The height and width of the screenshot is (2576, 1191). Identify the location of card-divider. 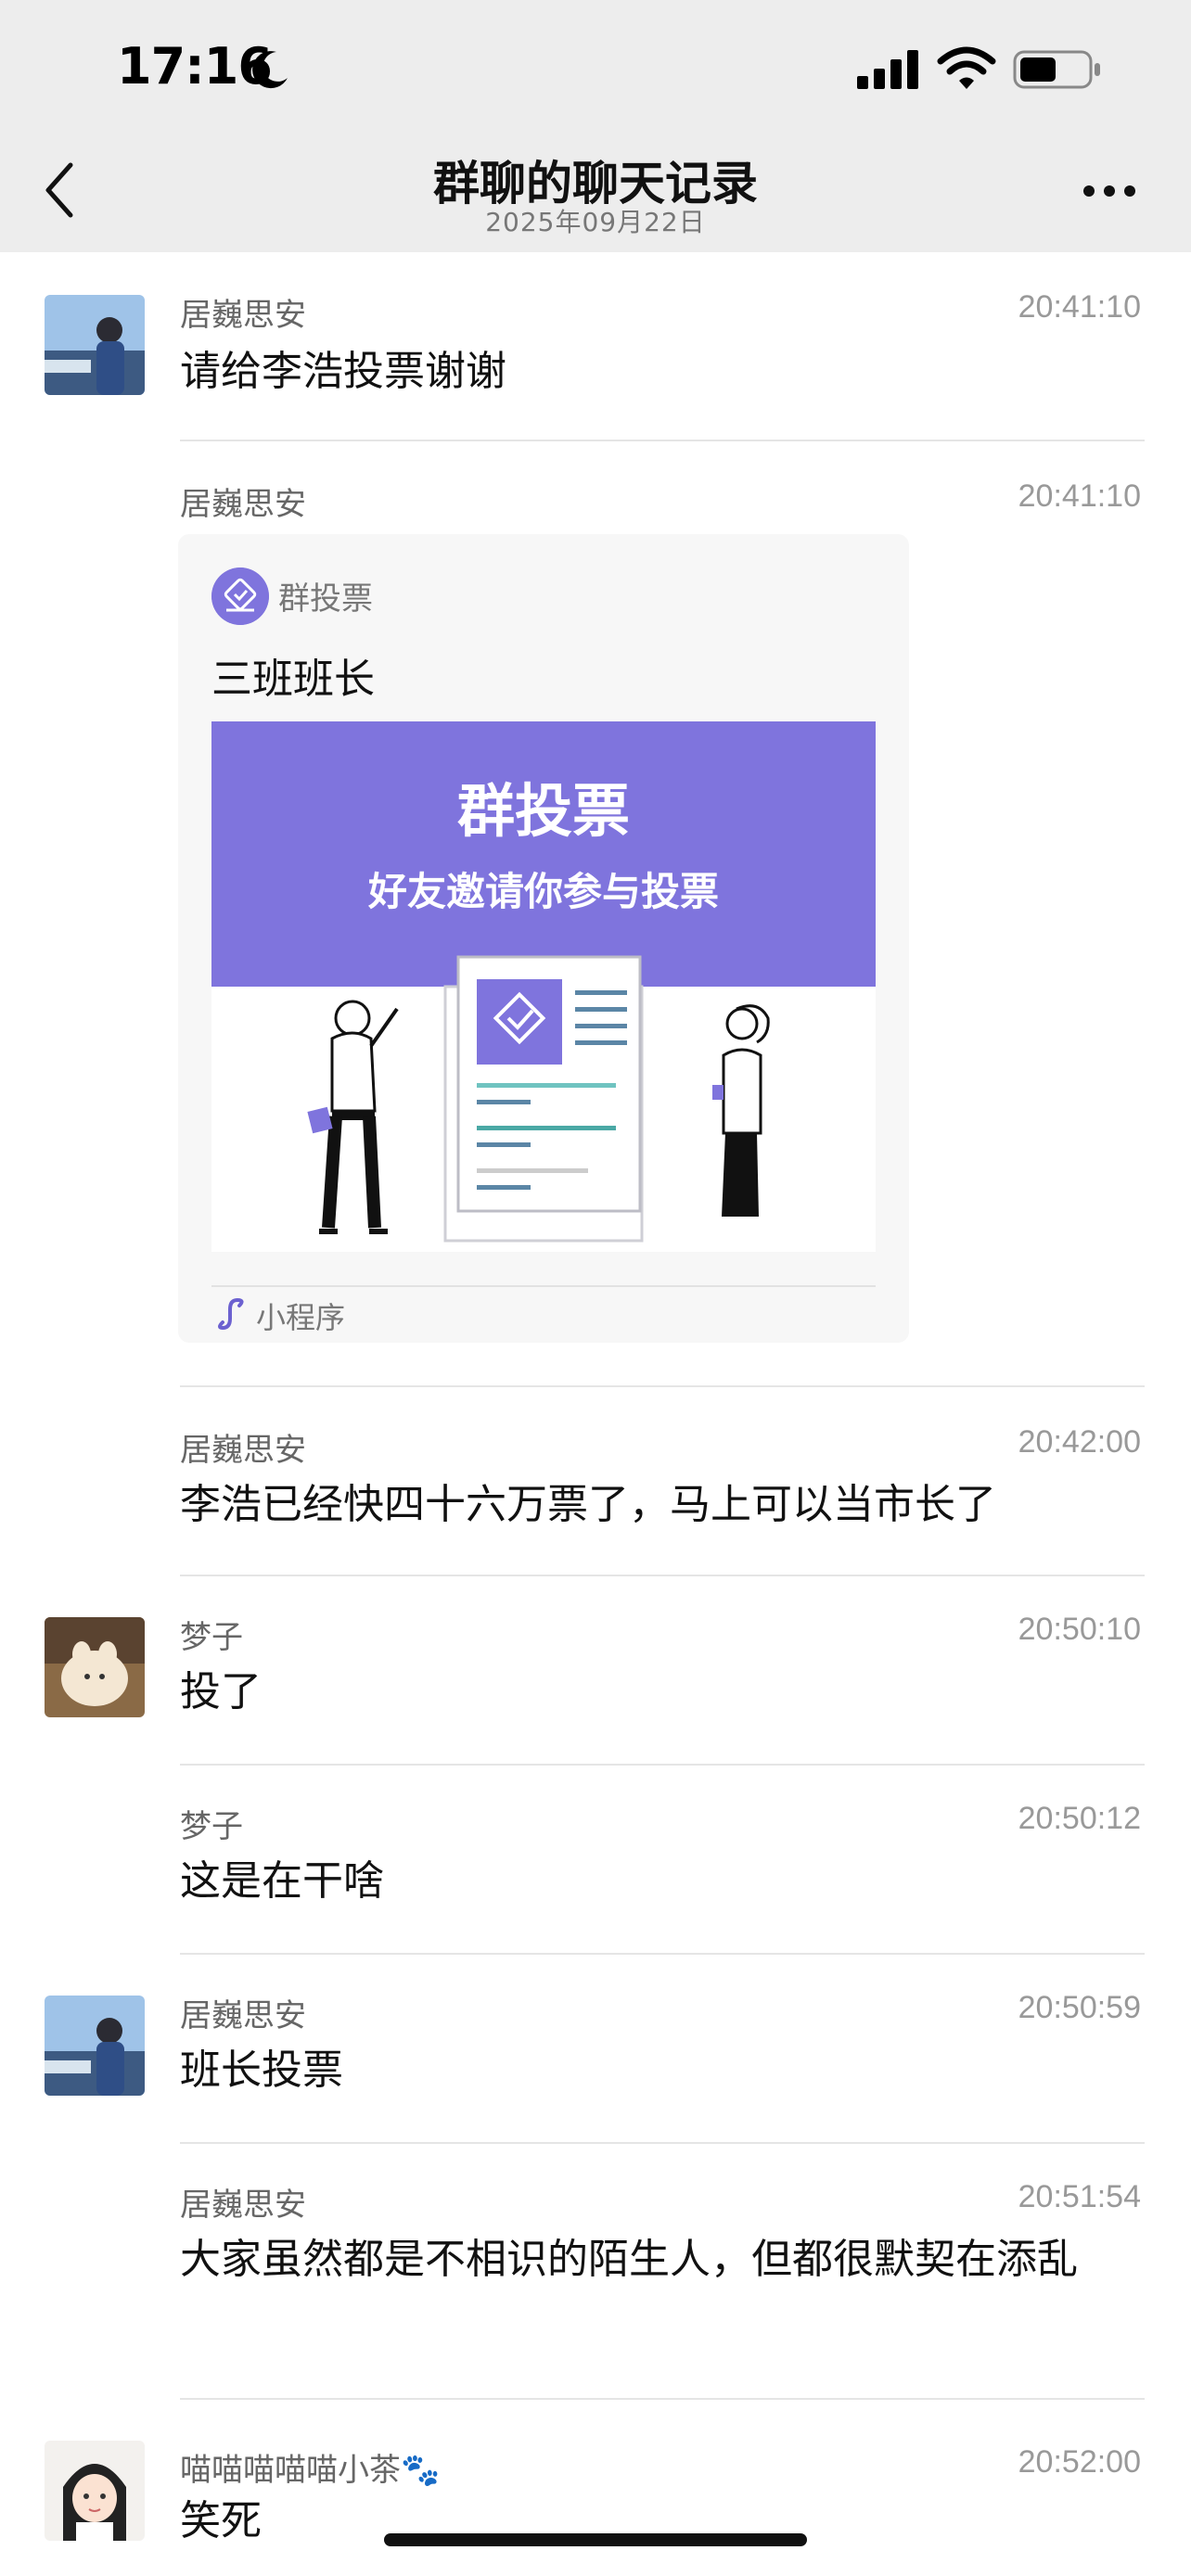
(543, 1286).